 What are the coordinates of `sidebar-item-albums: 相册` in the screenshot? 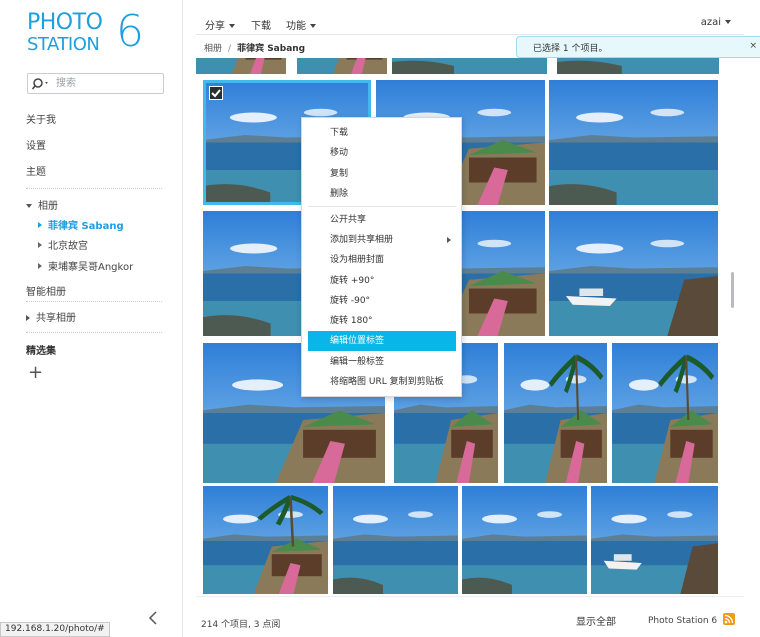 It's located at (42, 204).